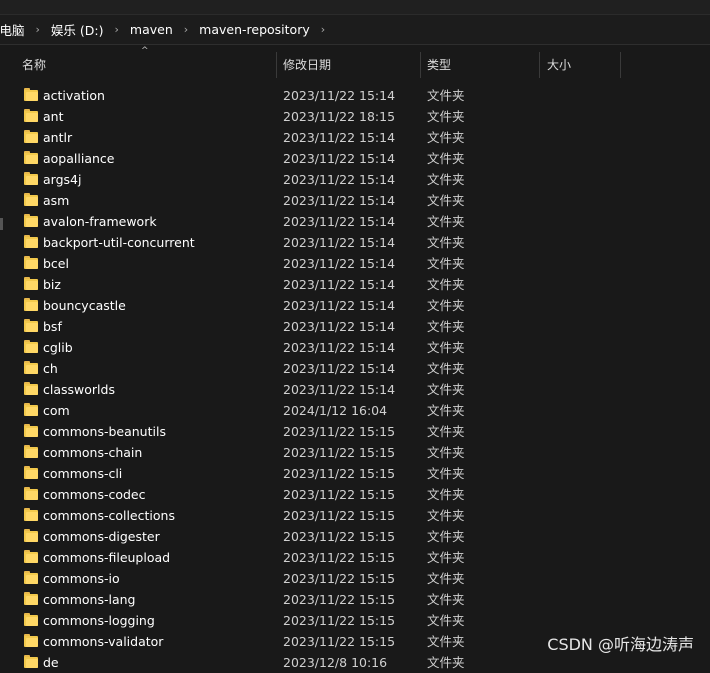 This screenshot has width=710, height=673. I want to click on table-row: commons-lang 2023/11/22 15:15 文件夹, so click(355, 599).